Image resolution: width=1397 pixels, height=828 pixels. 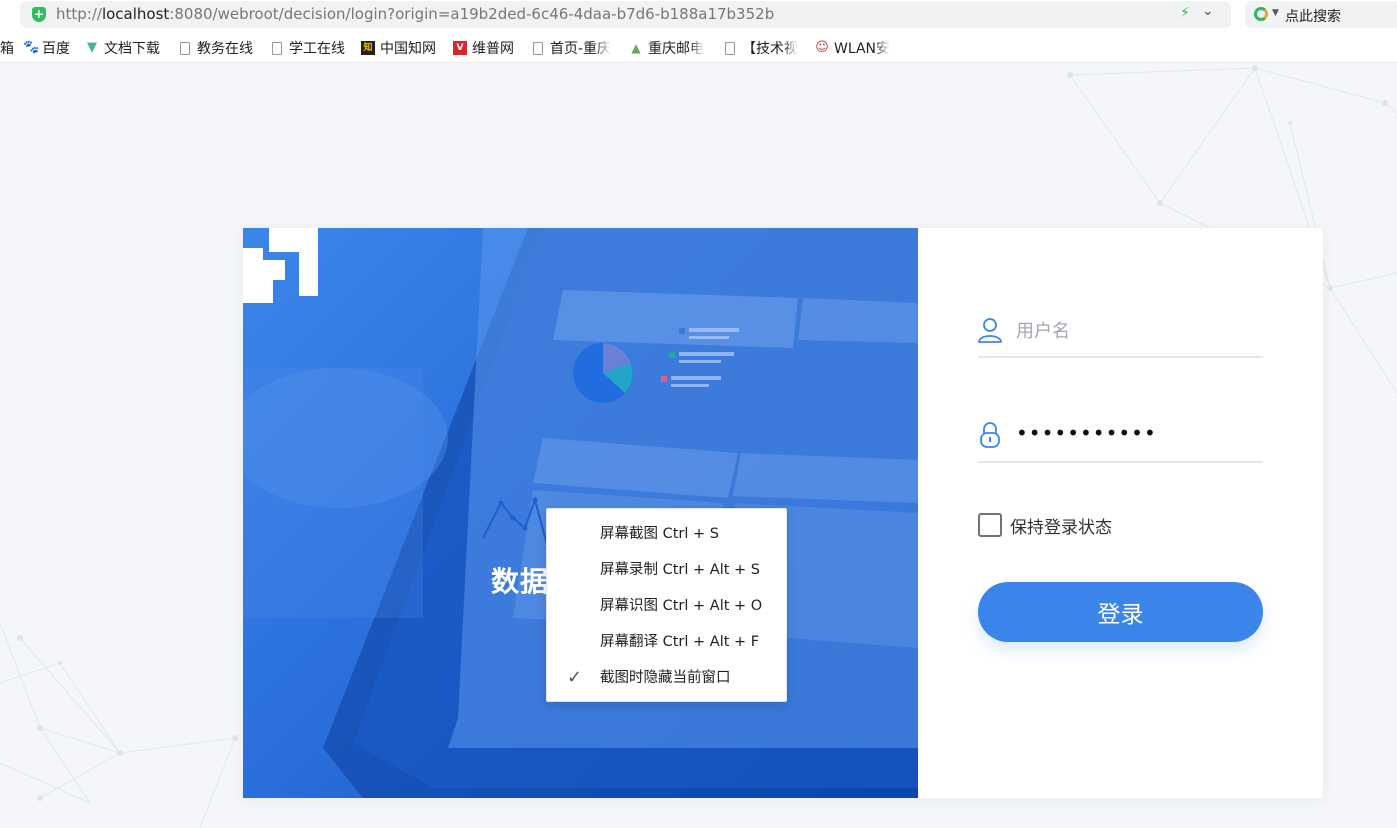 I want to click on url-prefix: http://, so click(x=79, y=14).